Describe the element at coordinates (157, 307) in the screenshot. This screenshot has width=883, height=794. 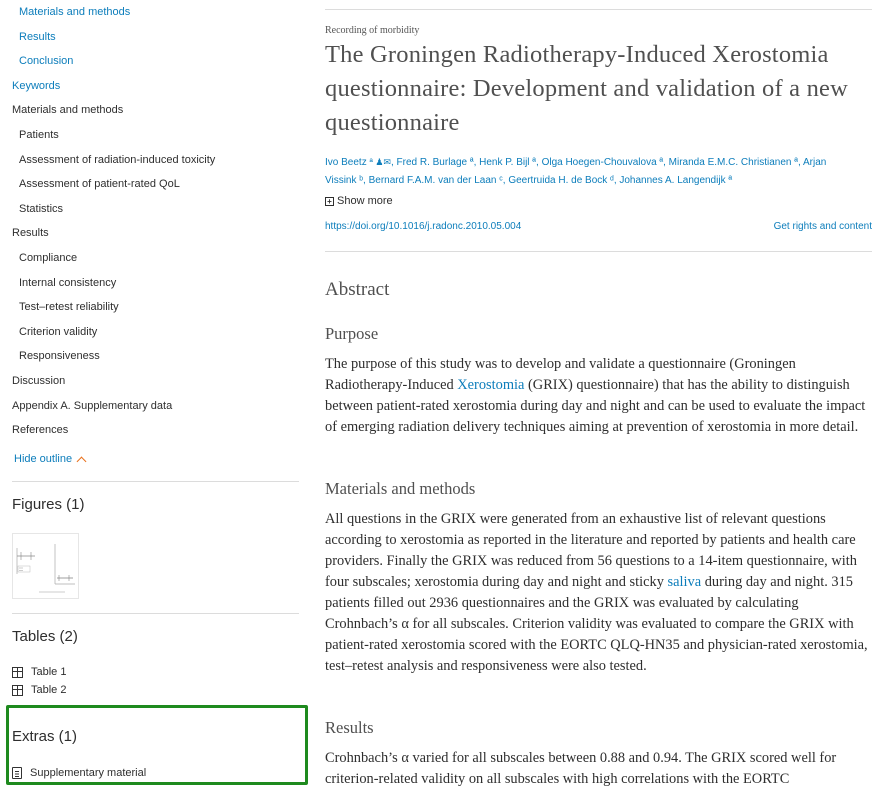
I see `outline-item: Test–retest reliability` at that location.